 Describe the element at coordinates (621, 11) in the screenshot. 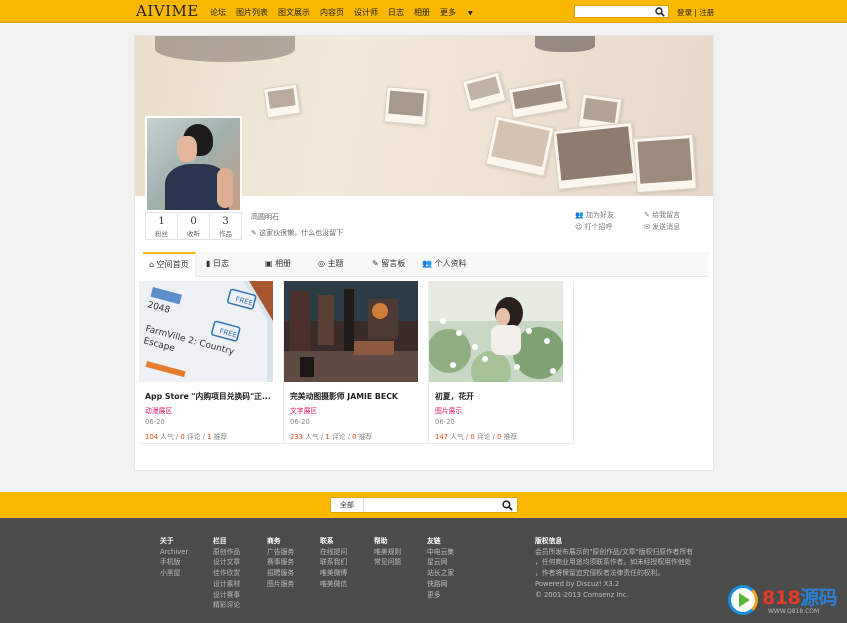

I see `search-input` at that location.